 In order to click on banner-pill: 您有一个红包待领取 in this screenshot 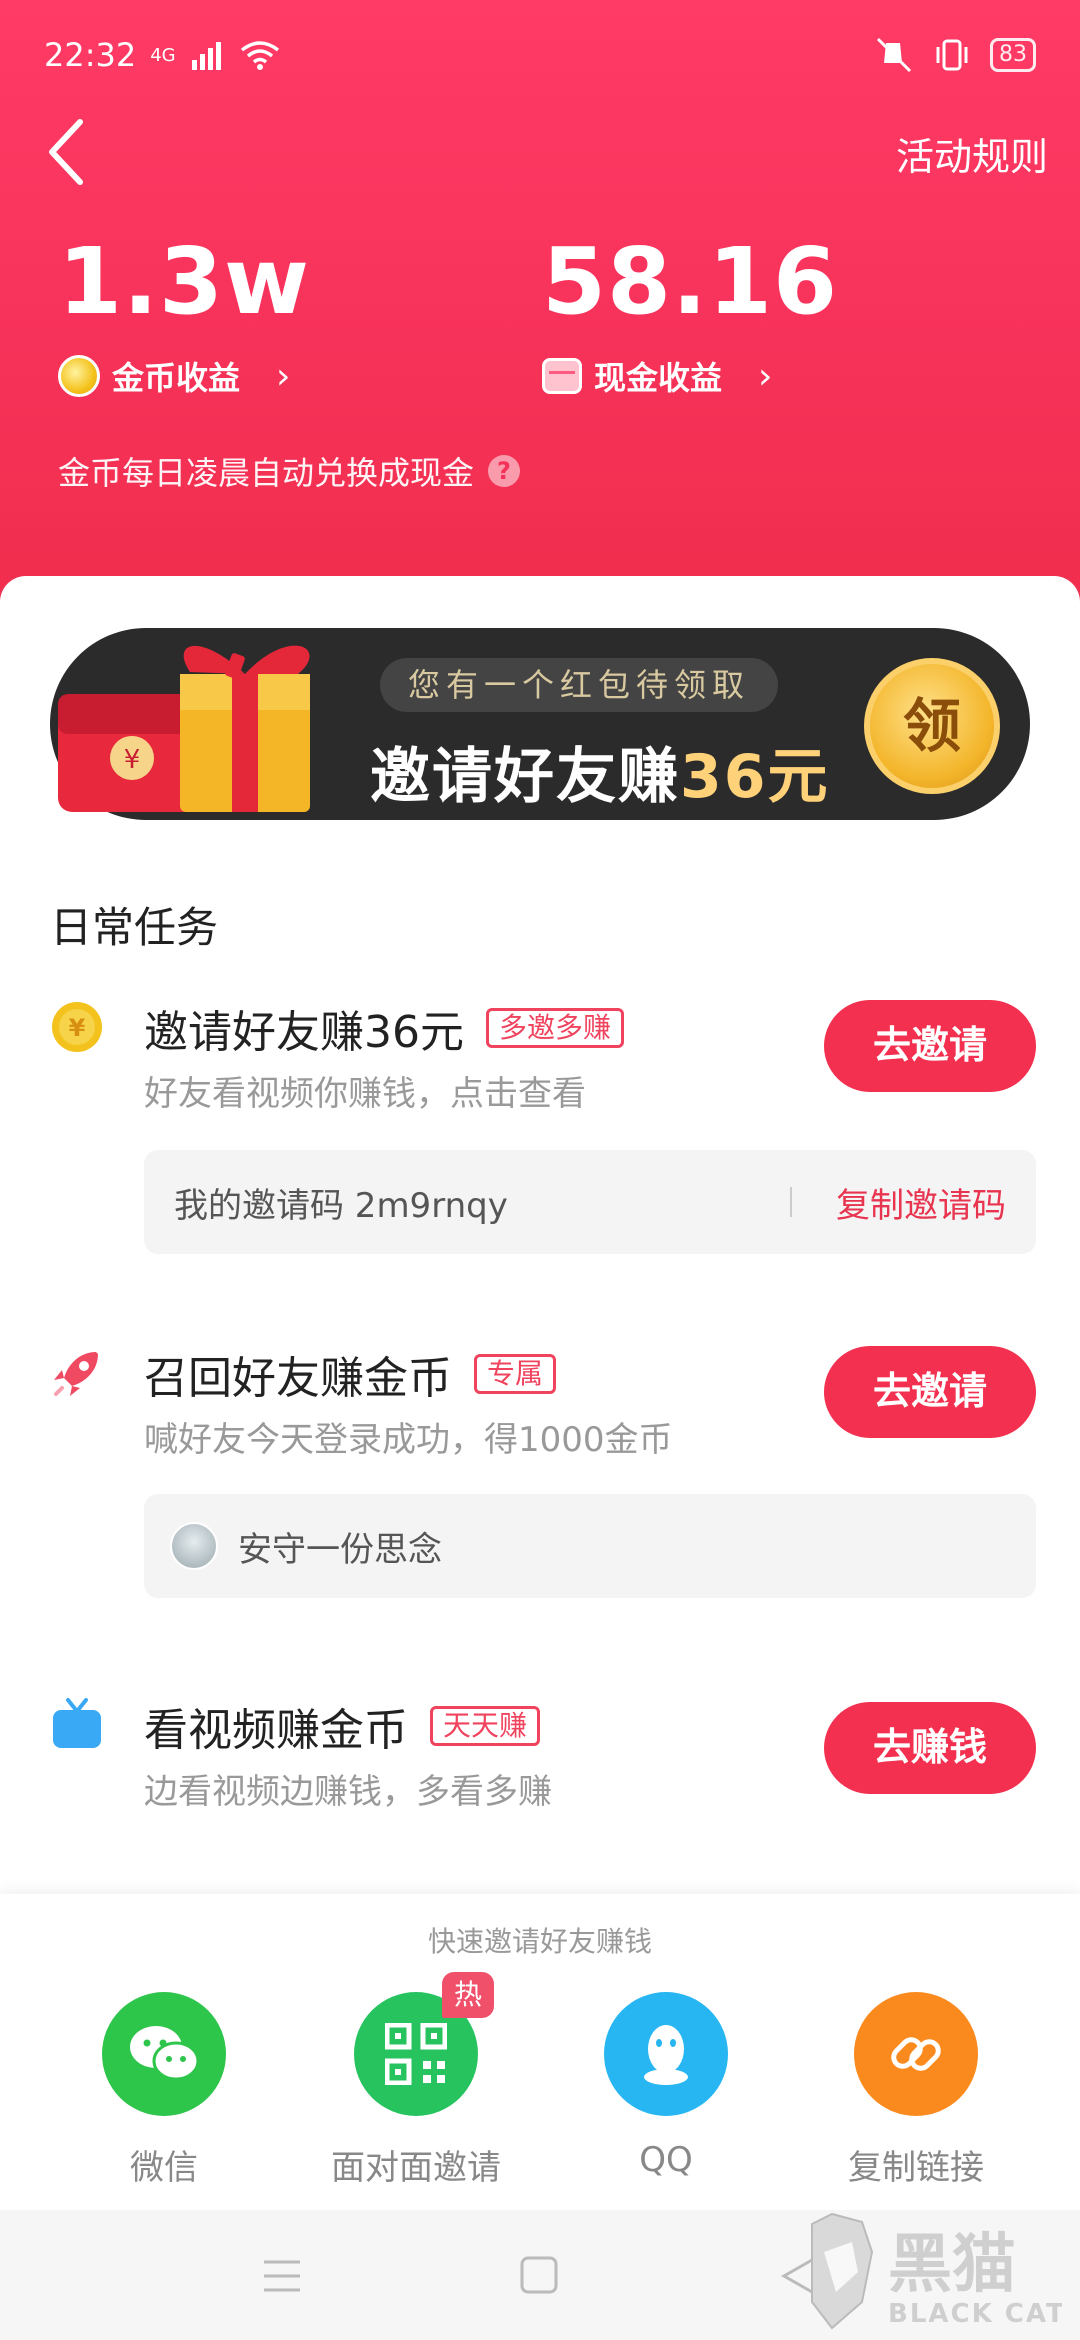, I will do `click(579, 685)`.